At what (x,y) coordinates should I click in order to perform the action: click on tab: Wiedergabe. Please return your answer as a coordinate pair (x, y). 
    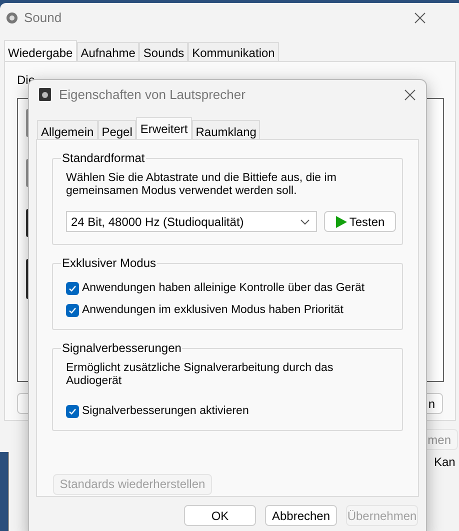
    Looking at the image, I should click on (40, 50).